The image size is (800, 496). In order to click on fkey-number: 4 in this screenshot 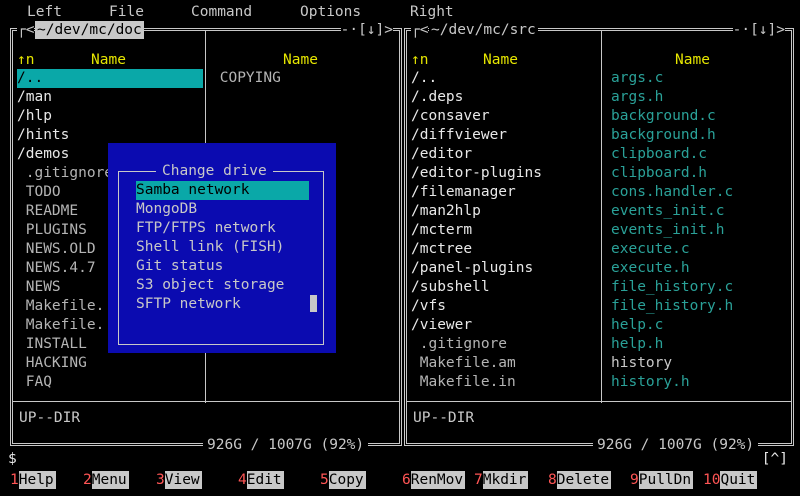, I will do `click(242, 480)`.